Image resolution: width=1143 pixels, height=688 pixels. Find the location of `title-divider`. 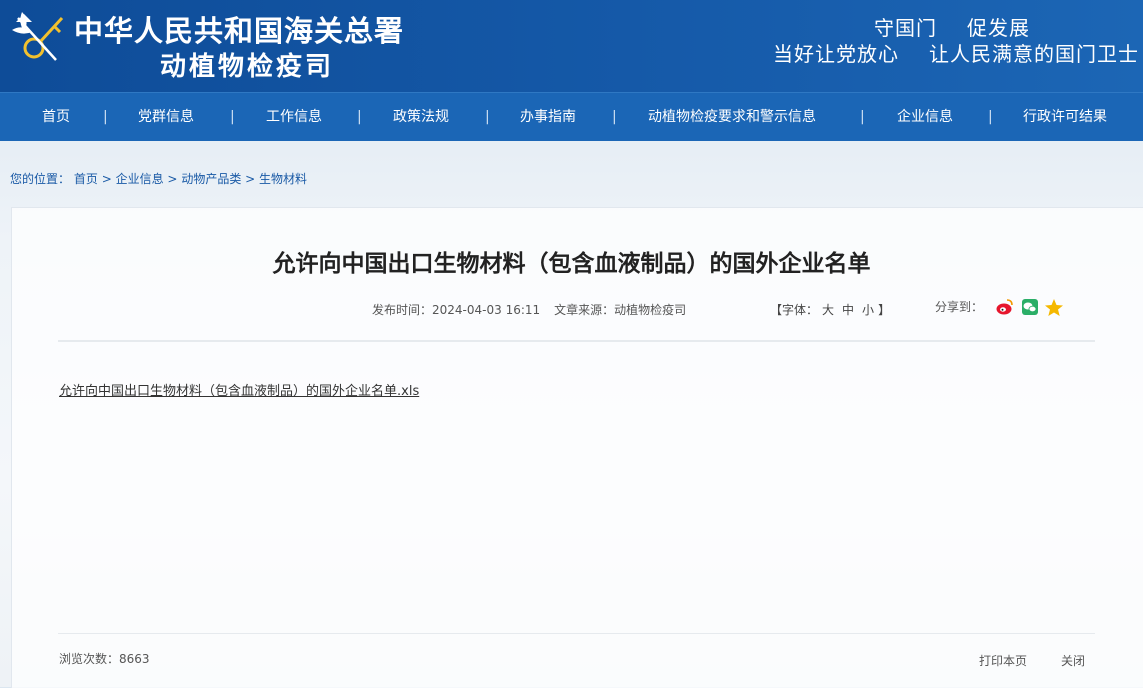

title-divider is located at coordinates (576, 341).